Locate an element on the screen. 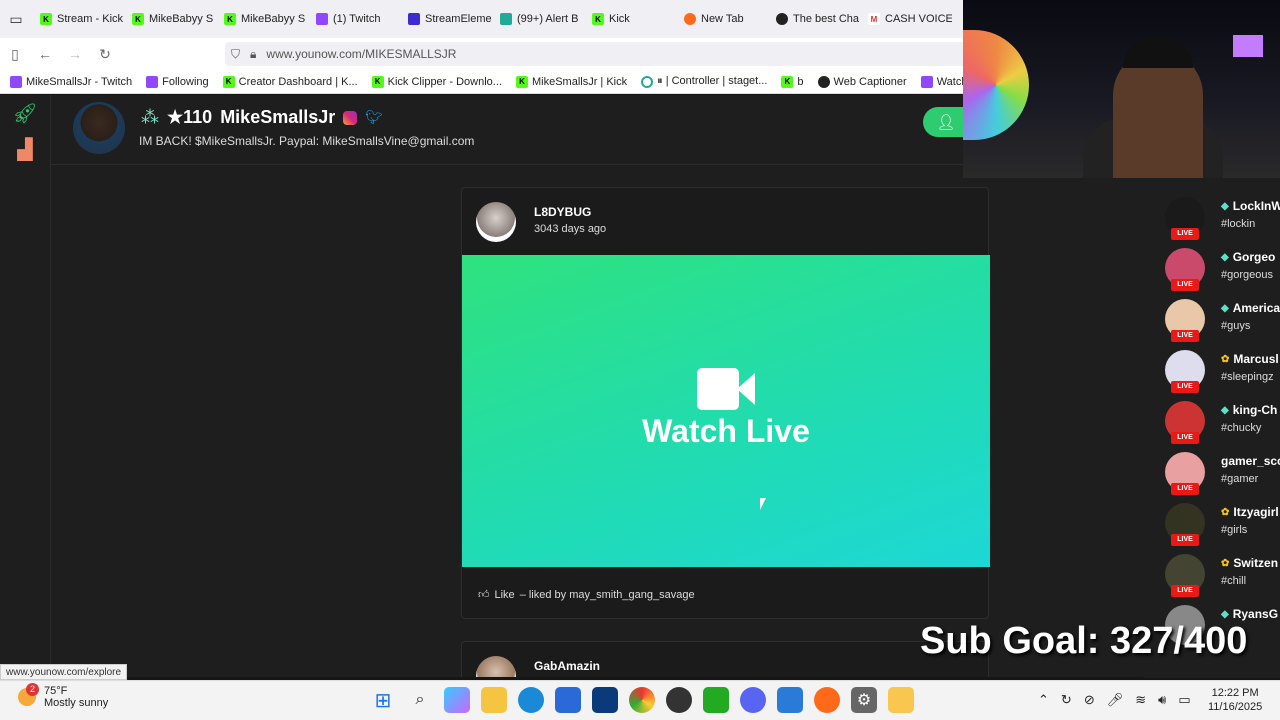  channel-item: LIVE ◆ Gorgeo #gorgeous is located at coordinates (1211, 265).